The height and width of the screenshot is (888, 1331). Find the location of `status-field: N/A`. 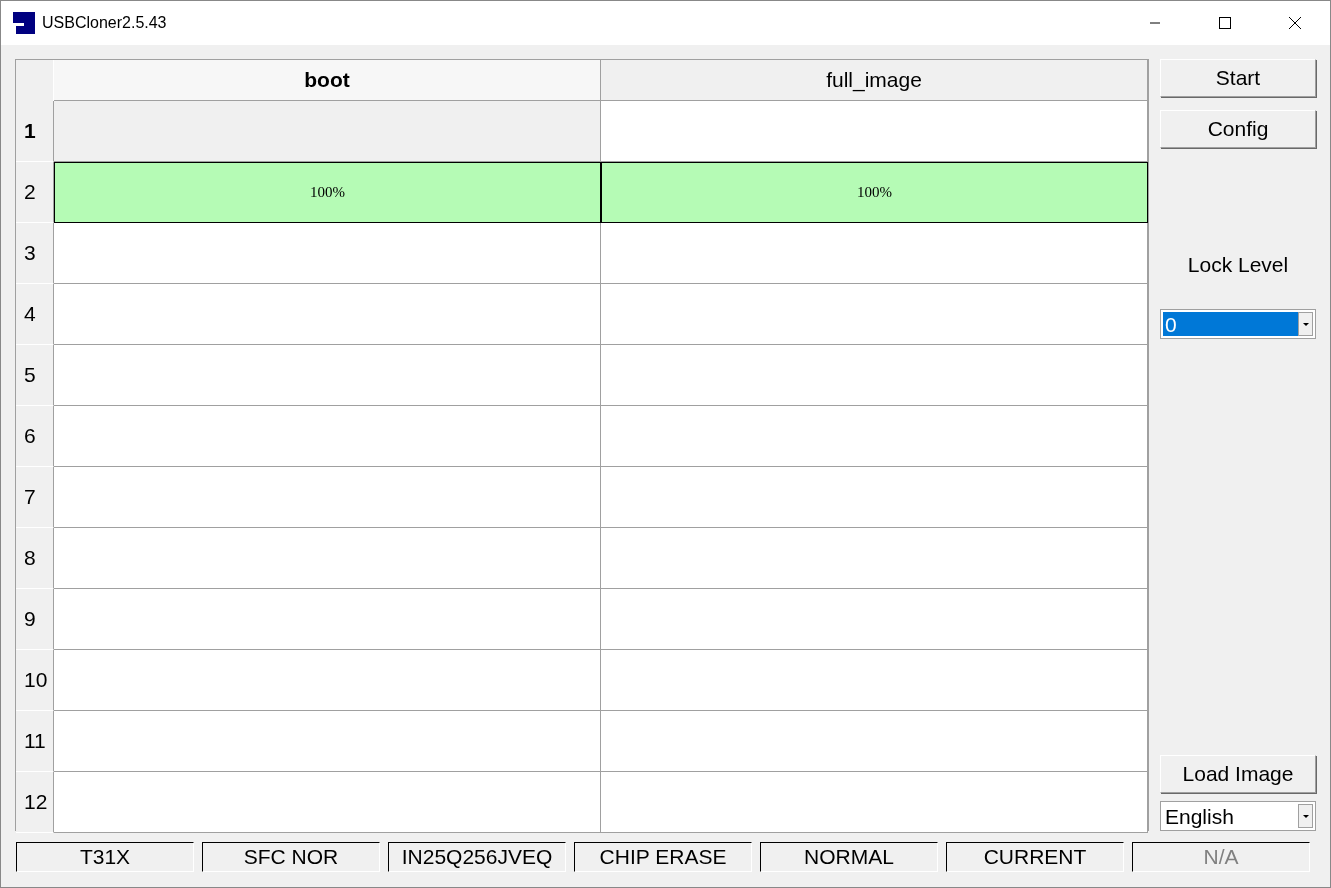

status-field: N/A is located at coordinates (1221, 857).